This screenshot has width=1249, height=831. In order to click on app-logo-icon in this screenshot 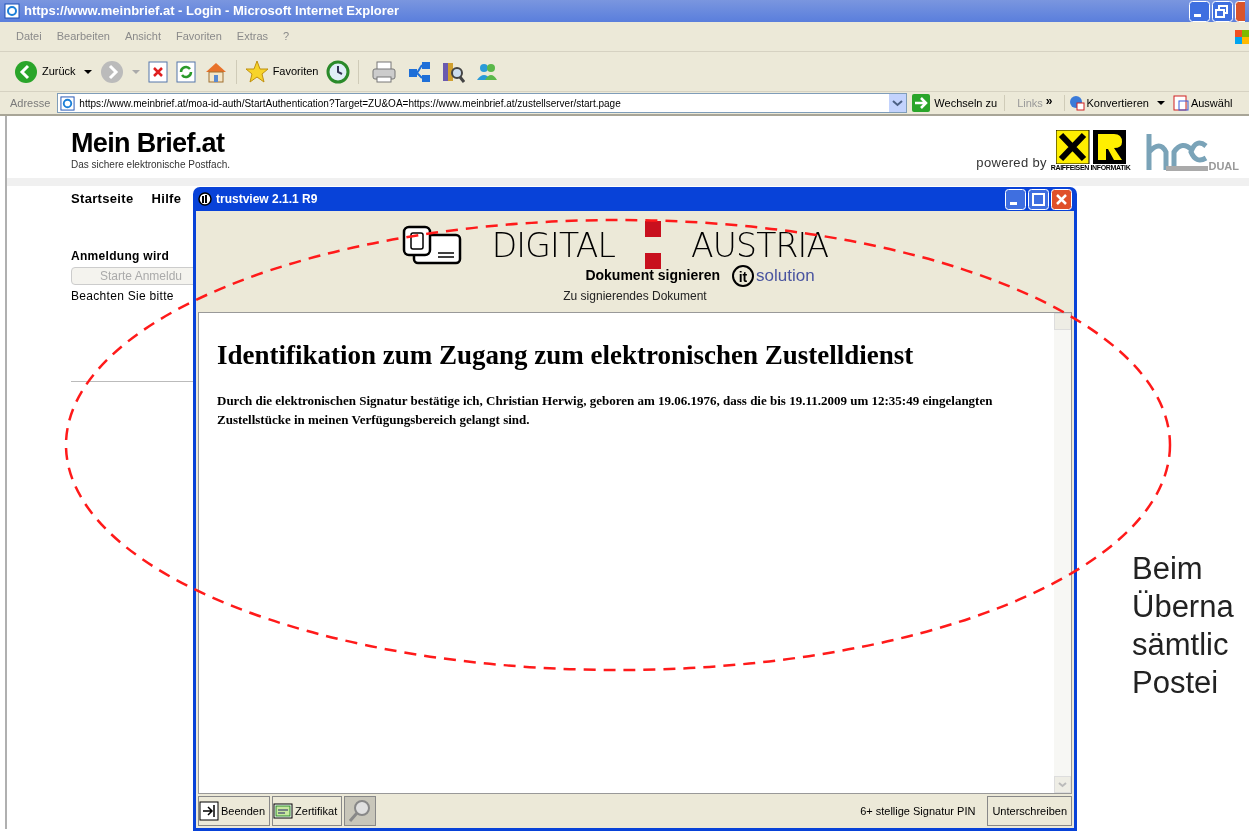, I will do `click(205, 199)`.